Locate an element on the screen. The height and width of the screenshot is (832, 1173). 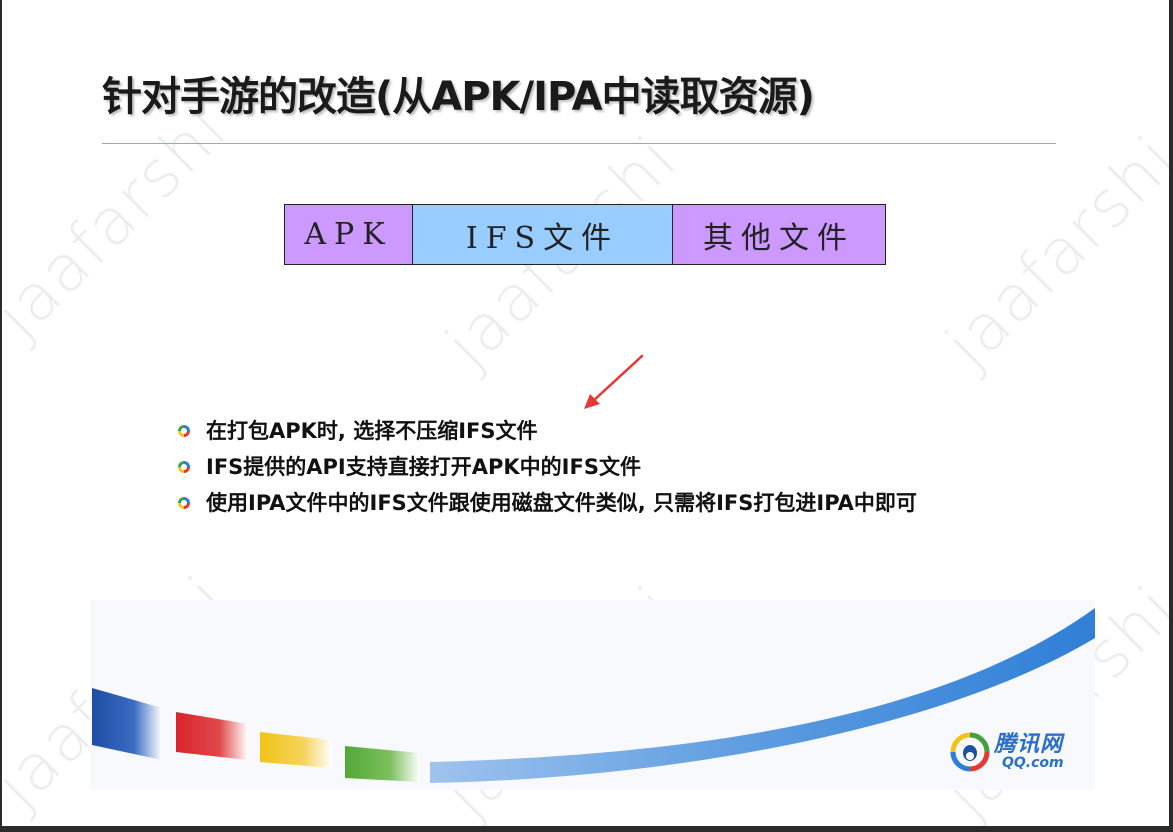
qq-logo: 腾讯网 QQ.com is located at coordinates (1007, 752).